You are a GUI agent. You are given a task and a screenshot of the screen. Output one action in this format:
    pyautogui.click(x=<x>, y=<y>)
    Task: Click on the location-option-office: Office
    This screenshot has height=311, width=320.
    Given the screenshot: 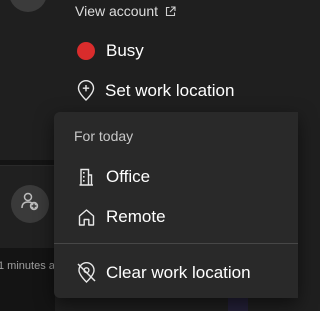 What is the action you would take?
    pyautogui.click(x=114, y=177)
    